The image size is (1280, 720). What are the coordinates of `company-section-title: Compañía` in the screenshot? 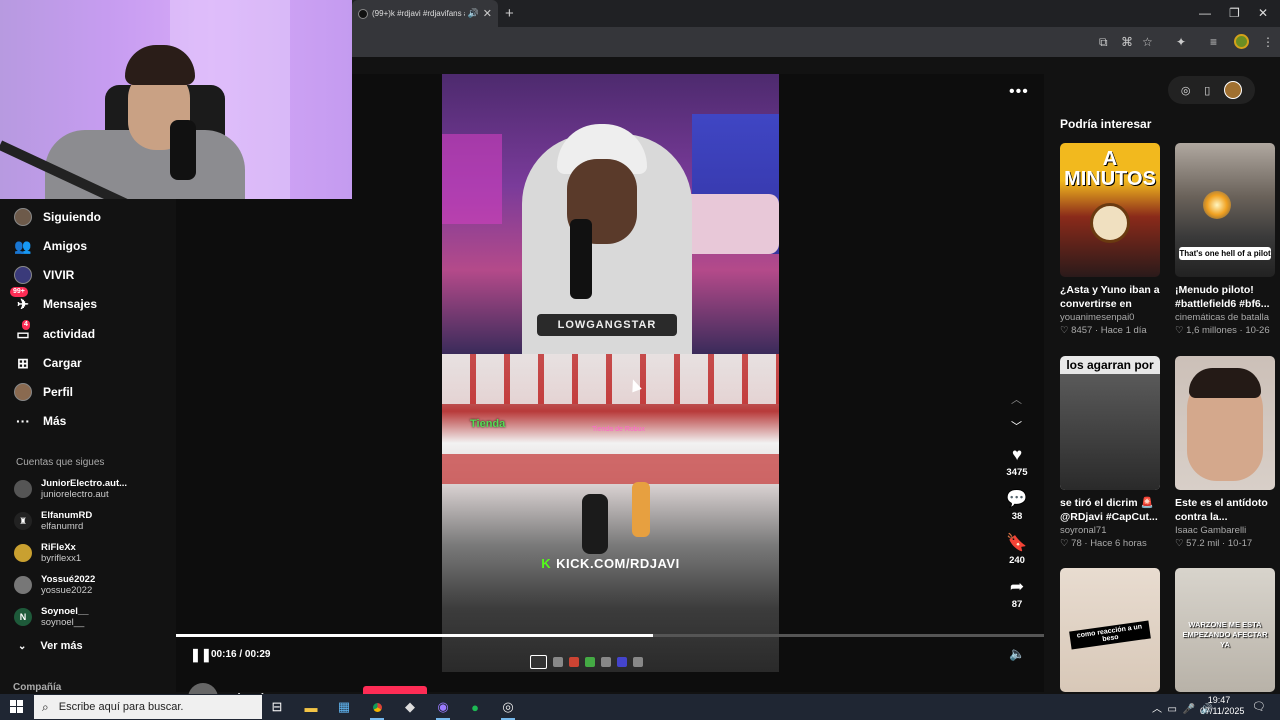 It's located at (37, 687).